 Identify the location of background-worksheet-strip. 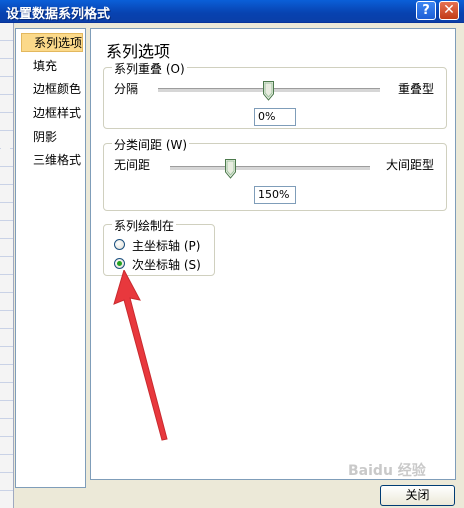
(7, 265).